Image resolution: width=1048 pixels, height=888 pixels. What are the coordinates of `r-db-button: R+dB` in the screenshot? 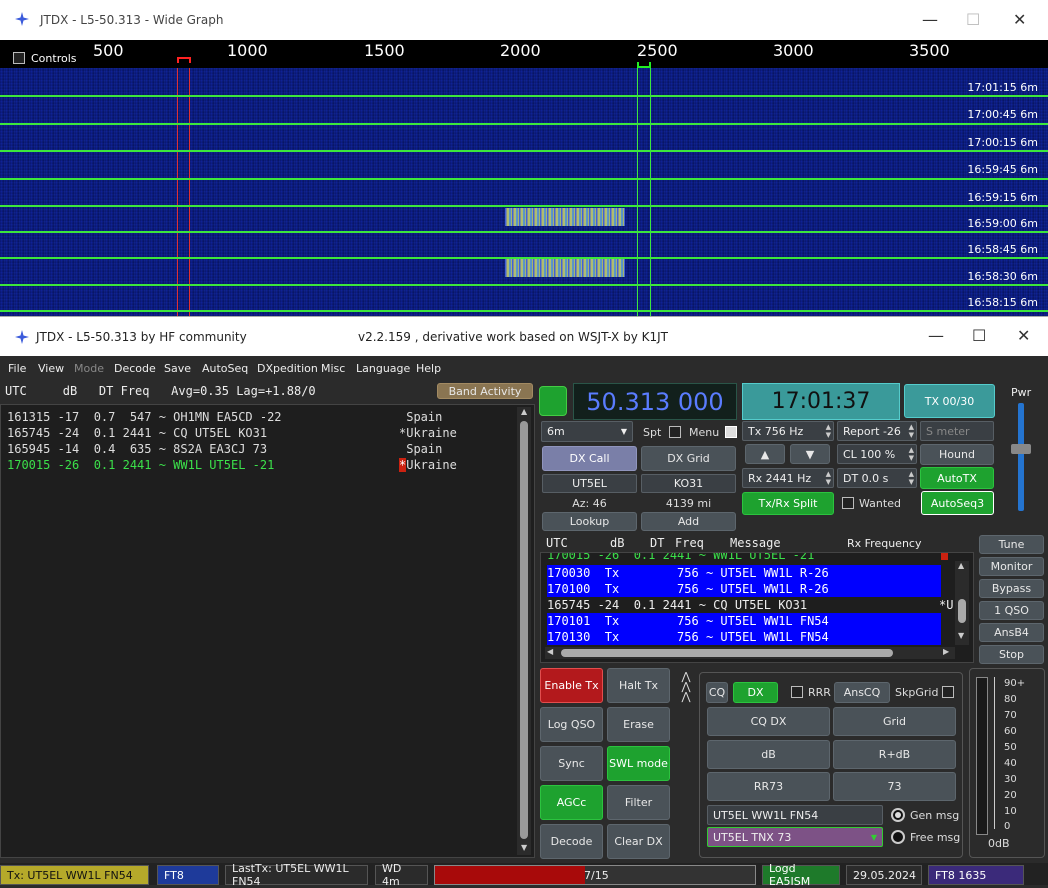 It's located at (894, 754).